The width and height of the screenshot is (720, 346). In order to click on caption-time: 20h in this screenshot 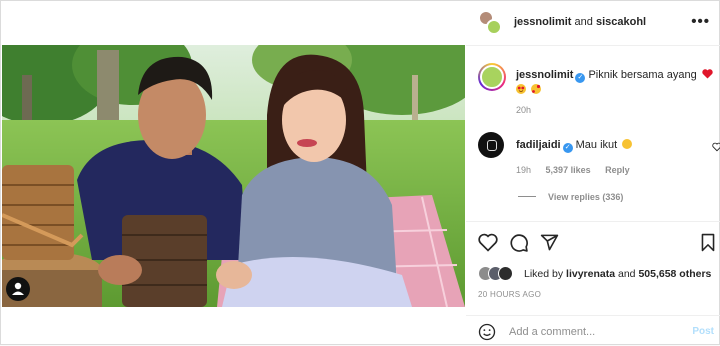, I will do `click(524, 110)`.